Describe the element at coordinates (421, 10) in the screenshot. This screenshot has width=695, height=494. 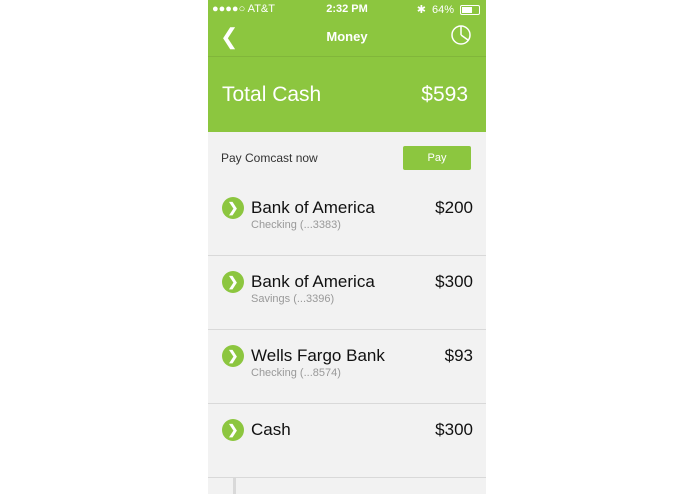
I see `bluetooth-icon: ✱` at that location.